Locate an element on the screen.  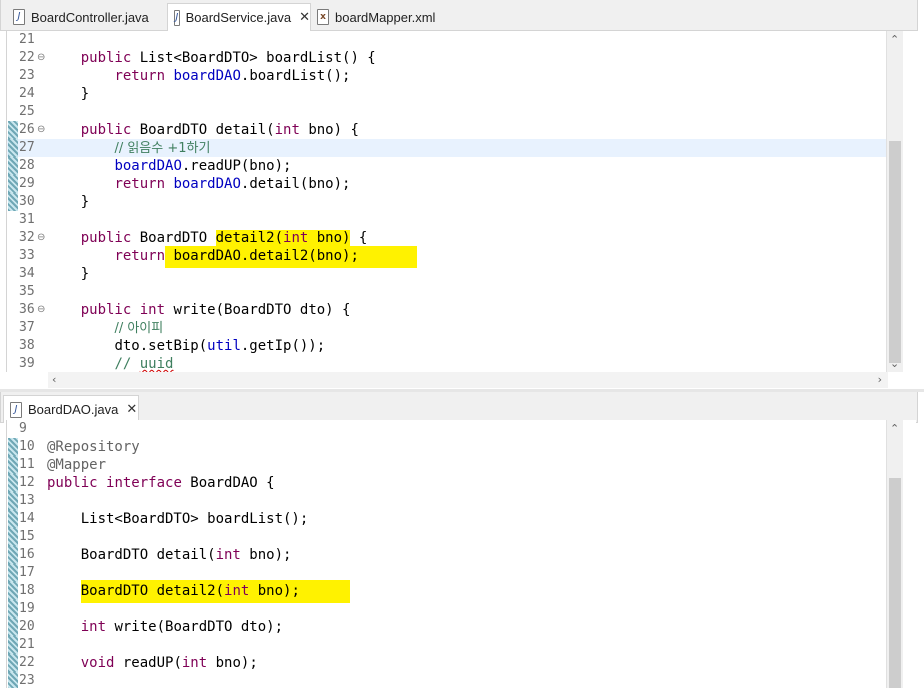
line-number: 16 is located at coordinates (27, 554).